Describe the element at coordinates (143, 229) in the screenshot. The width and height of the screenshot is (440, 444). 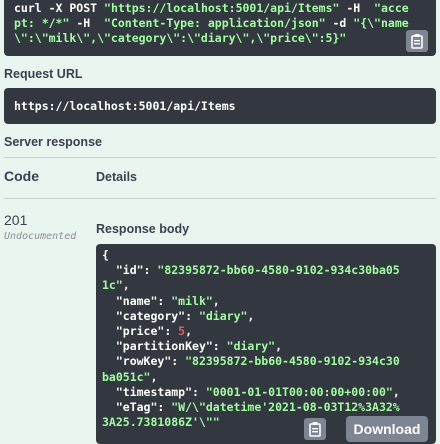
I see `response-body-label: Response body` at that location.